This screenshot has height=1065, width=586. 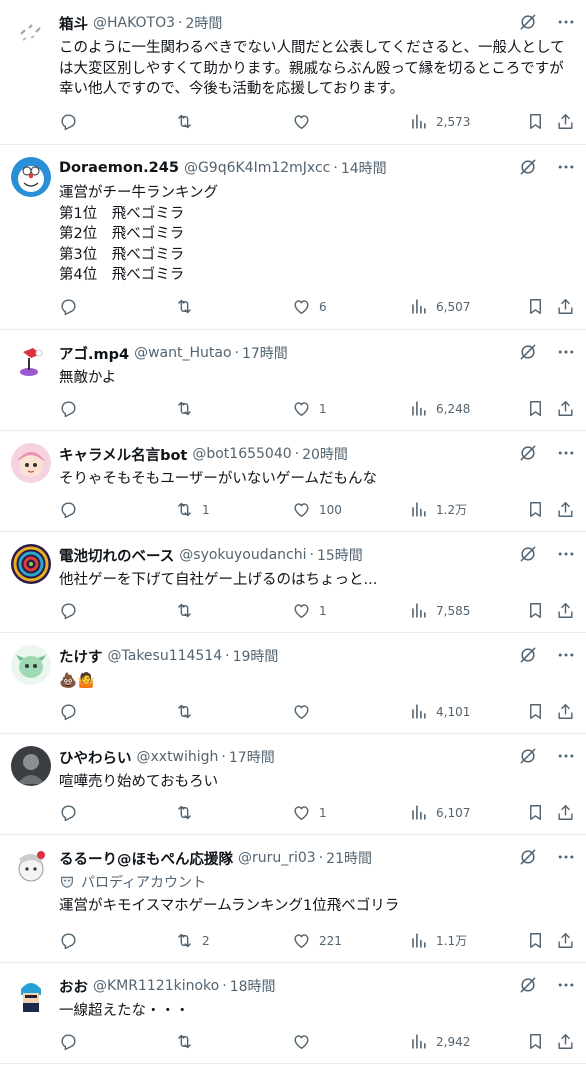 I want to click on like-button: 6, so click(x=309, y=306).